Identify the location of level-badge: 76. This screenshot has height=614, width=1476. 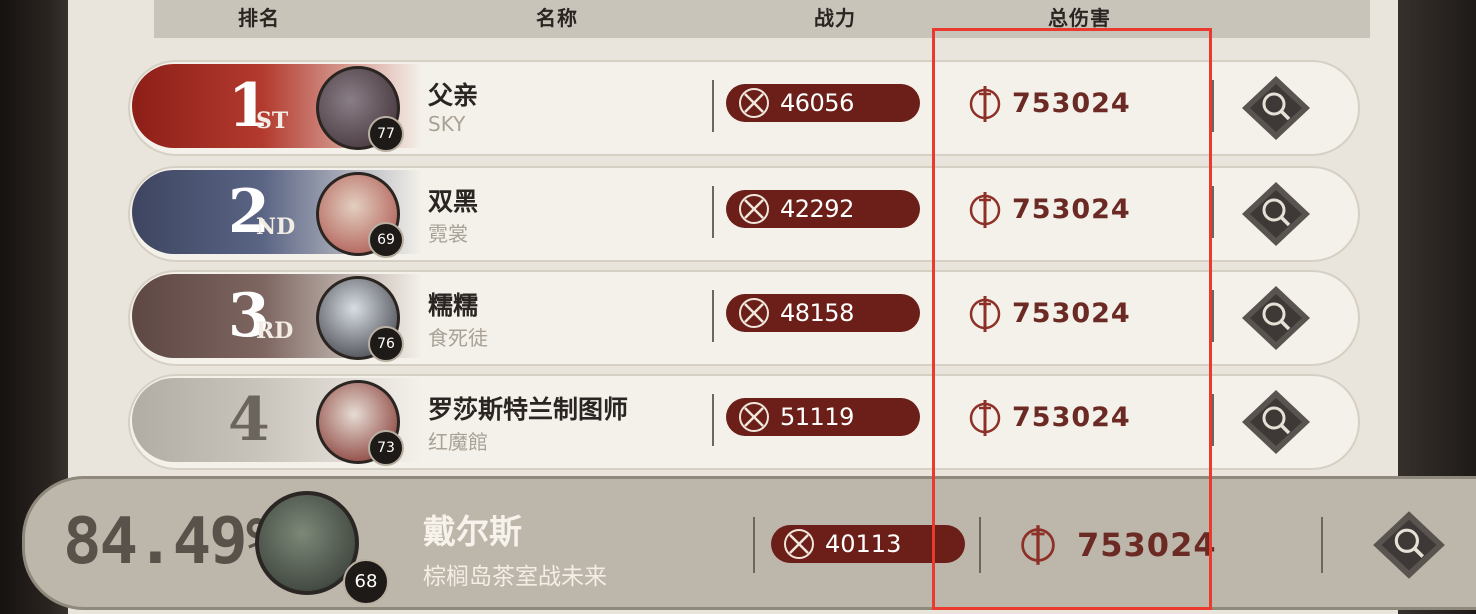
(386, 344).